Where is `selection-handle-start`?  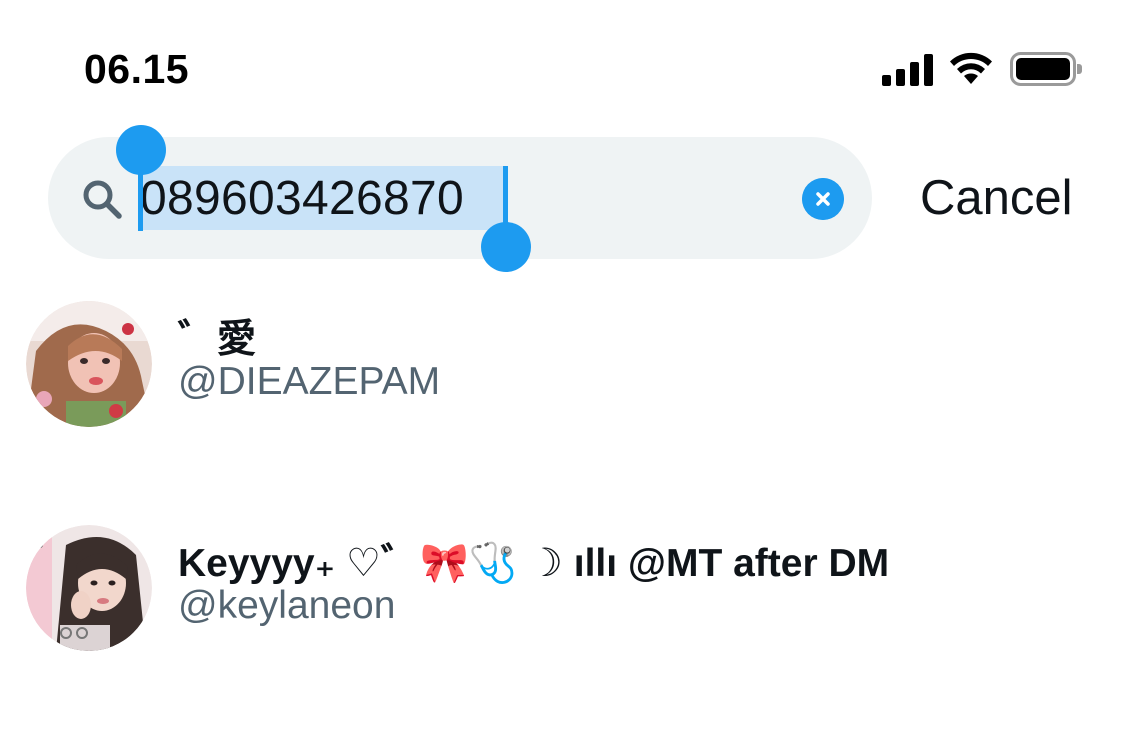
selection-handle-start is located at coordinates (141, 150).